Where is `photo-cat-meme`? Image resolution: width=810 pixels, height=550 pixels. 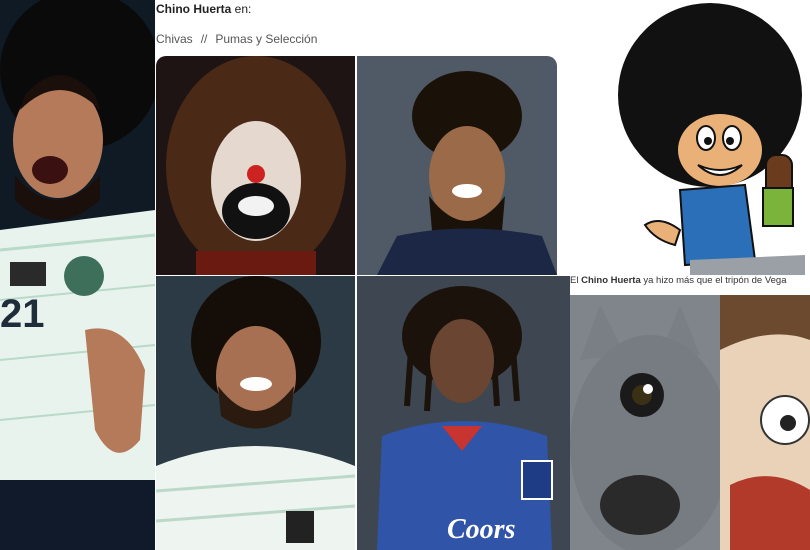 photo-cat-meme is located at coordinates (690, 422).